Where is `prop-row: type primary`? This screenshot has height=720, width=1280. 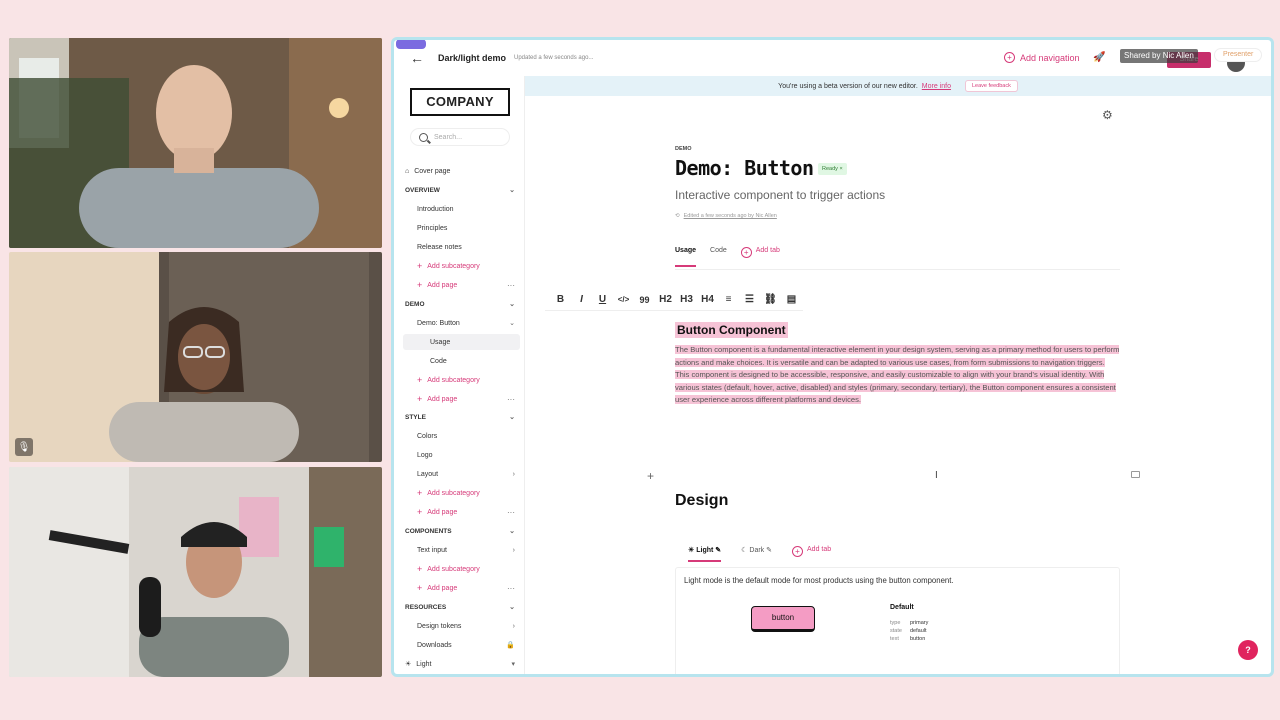
prop-row: type primary is located at coordinates (909, 623).